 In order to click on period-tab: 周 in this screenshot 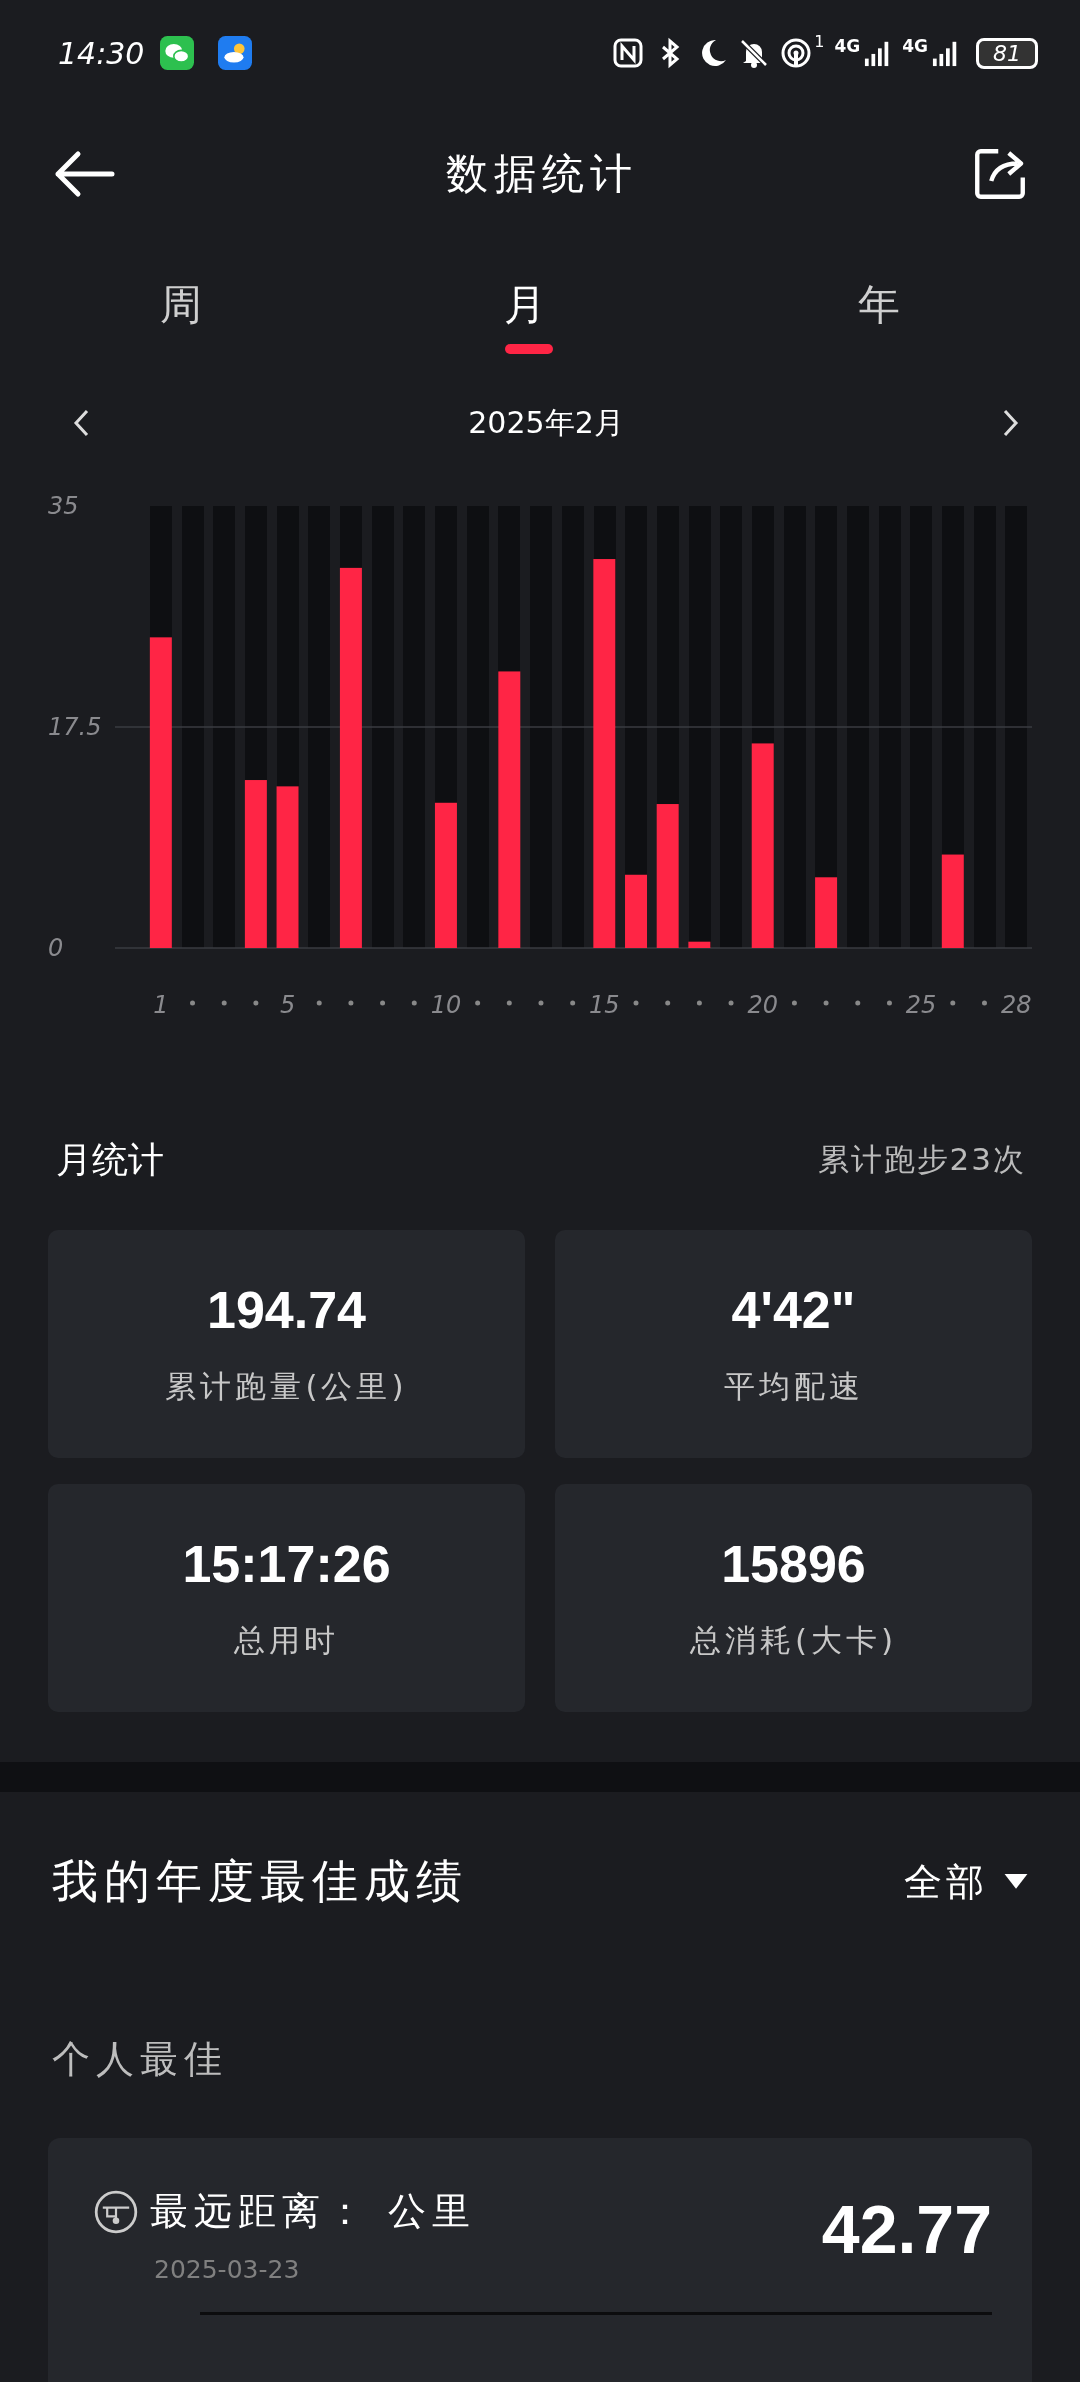, I will do `click(175, 305)`.